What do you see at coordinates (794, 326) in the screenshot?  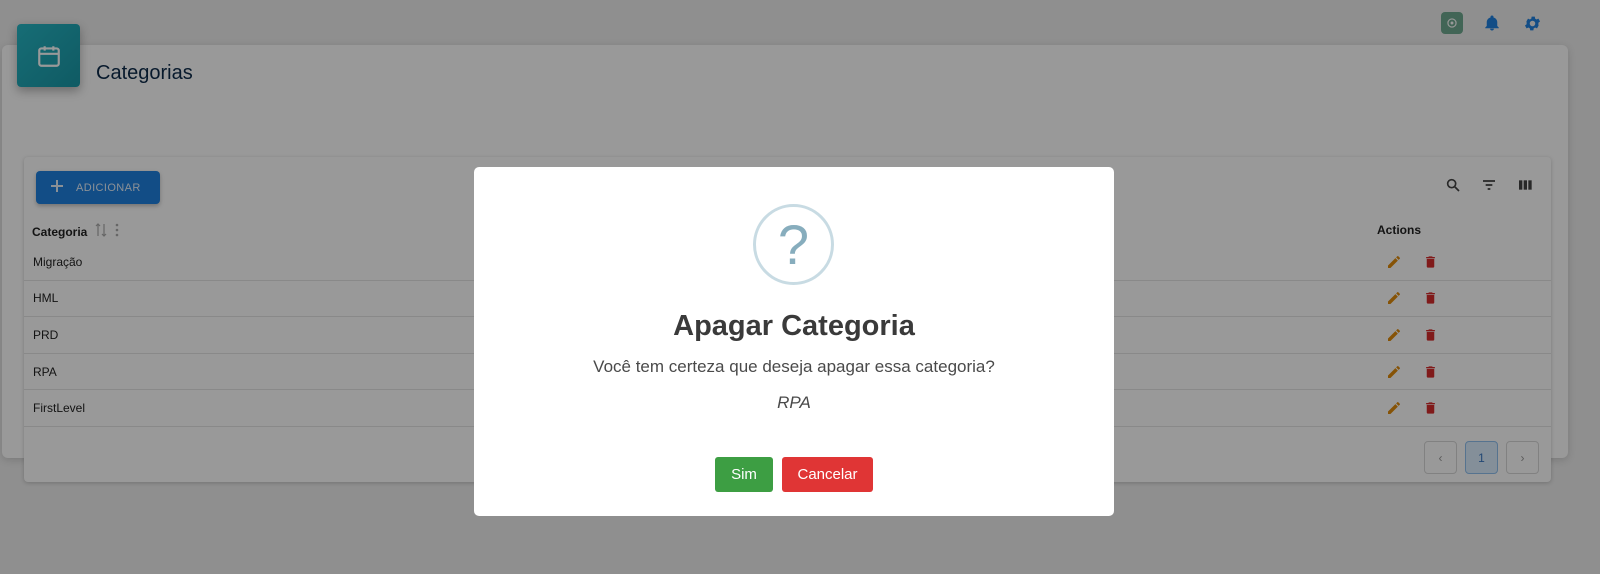 I see `dialog-title: Apagar Categoria` at bounding box center [794, 326].